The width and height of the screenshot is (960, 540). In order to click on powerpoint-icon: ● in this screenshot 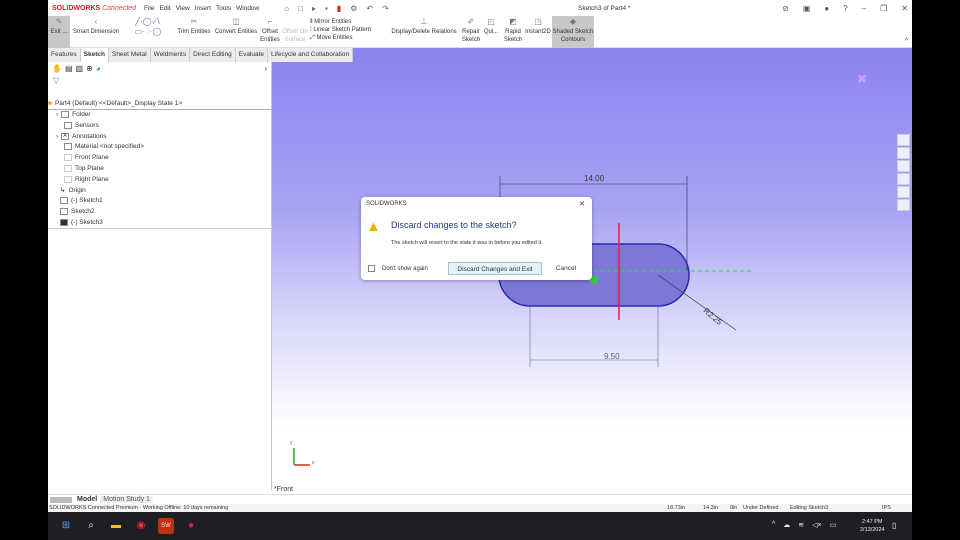, I will do `click(191, 526)`.